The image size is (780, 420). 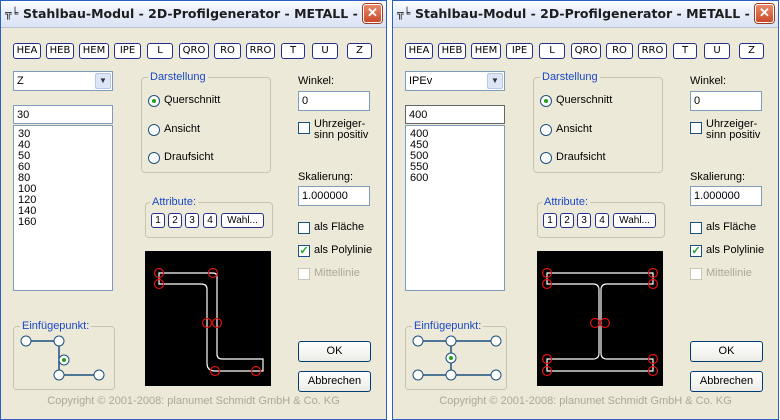 What do you see at coordinates (729, 273) in the screenshot?
I see `mittellinie-label: Mittellinie` at bounding box center [729, 273].